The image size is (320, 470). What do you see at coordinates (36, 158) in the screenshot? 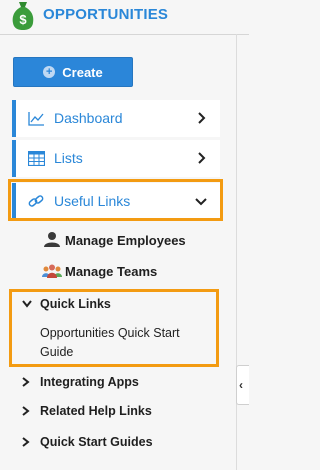
I see `grid-list-icon` at bounding box center [36, 158].